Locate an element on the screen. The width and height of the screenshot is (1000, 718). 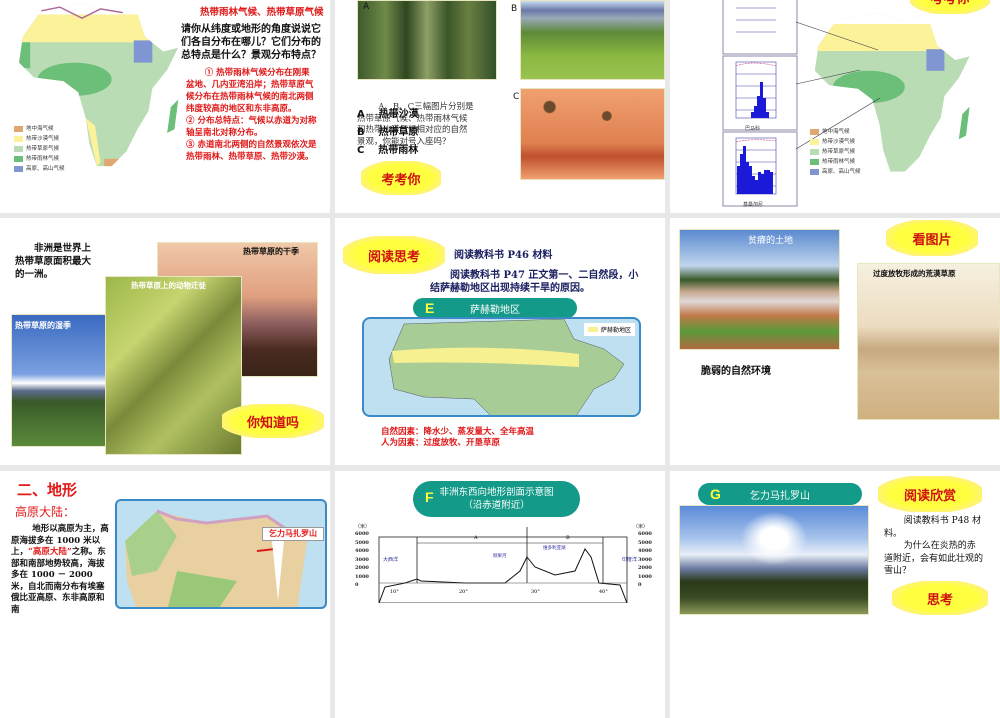
section-heading: 二、地形 is located at coordinates (47, 490).